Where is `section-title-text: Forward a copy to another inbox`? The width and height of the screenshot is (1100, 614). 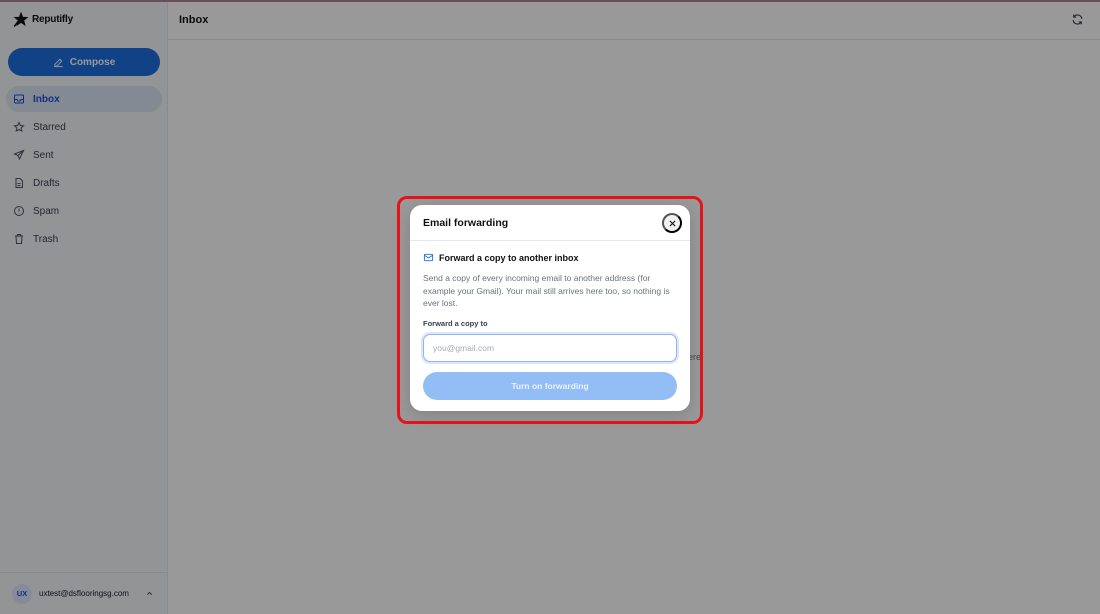 section-title-text: Forward a copy to another inbox is located at coordinates (509, 257).